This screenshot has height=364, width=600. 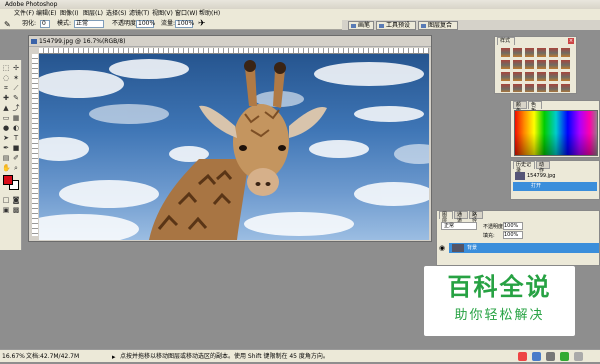 I want to click on swatch-grid, so click(x=556, y=133).